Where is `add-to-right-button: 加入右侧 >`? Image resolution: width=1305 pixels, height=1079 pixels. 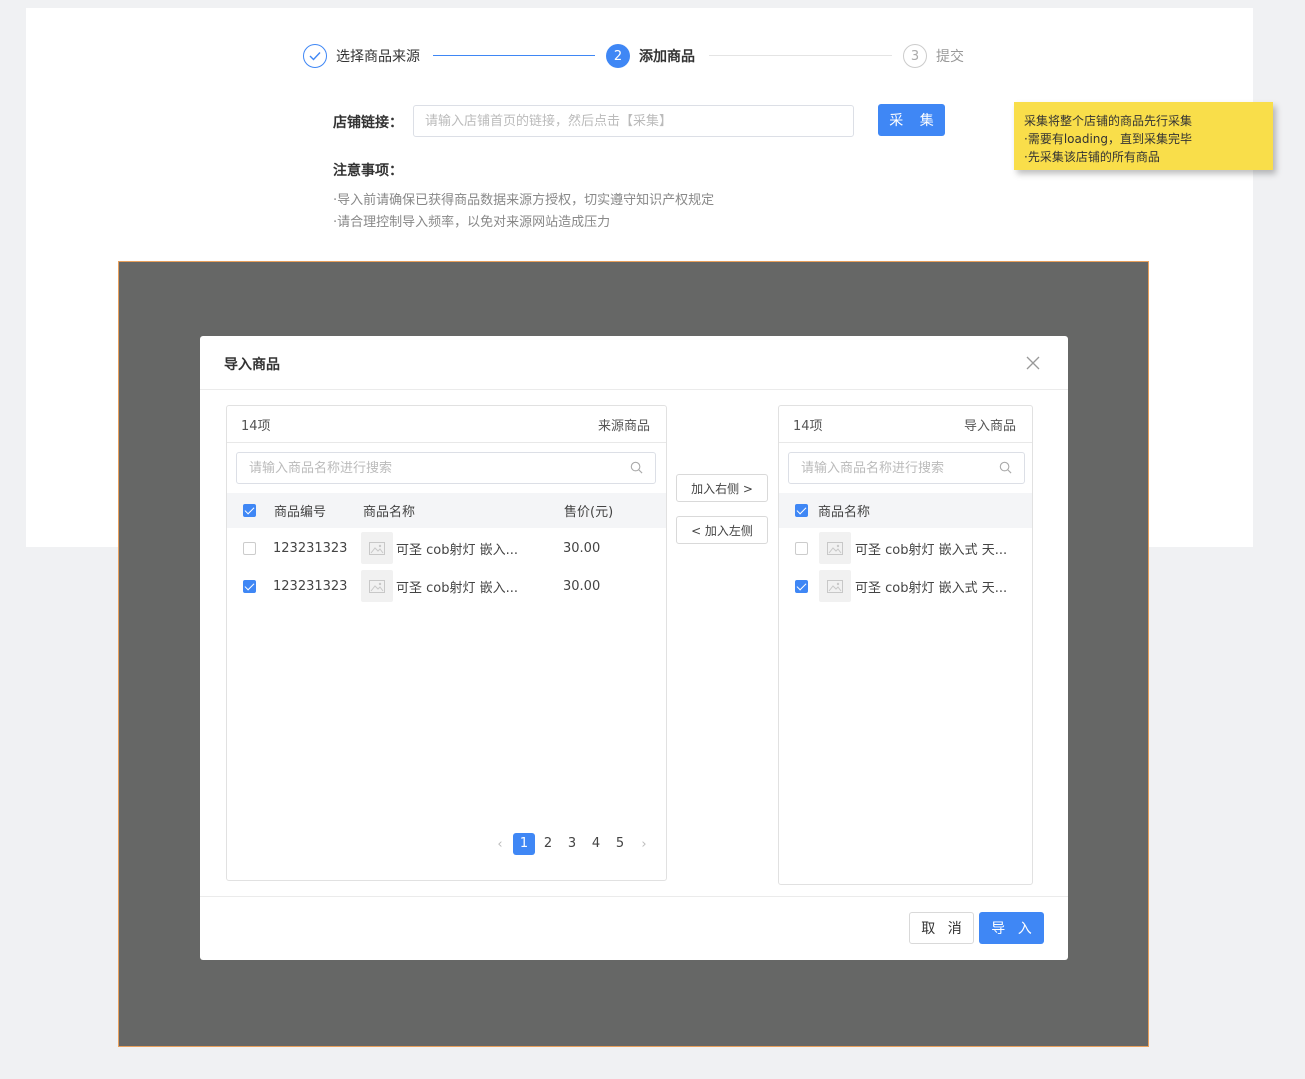 add-to-right-button: 加入右侧 > is located at coordinates (722, 488).